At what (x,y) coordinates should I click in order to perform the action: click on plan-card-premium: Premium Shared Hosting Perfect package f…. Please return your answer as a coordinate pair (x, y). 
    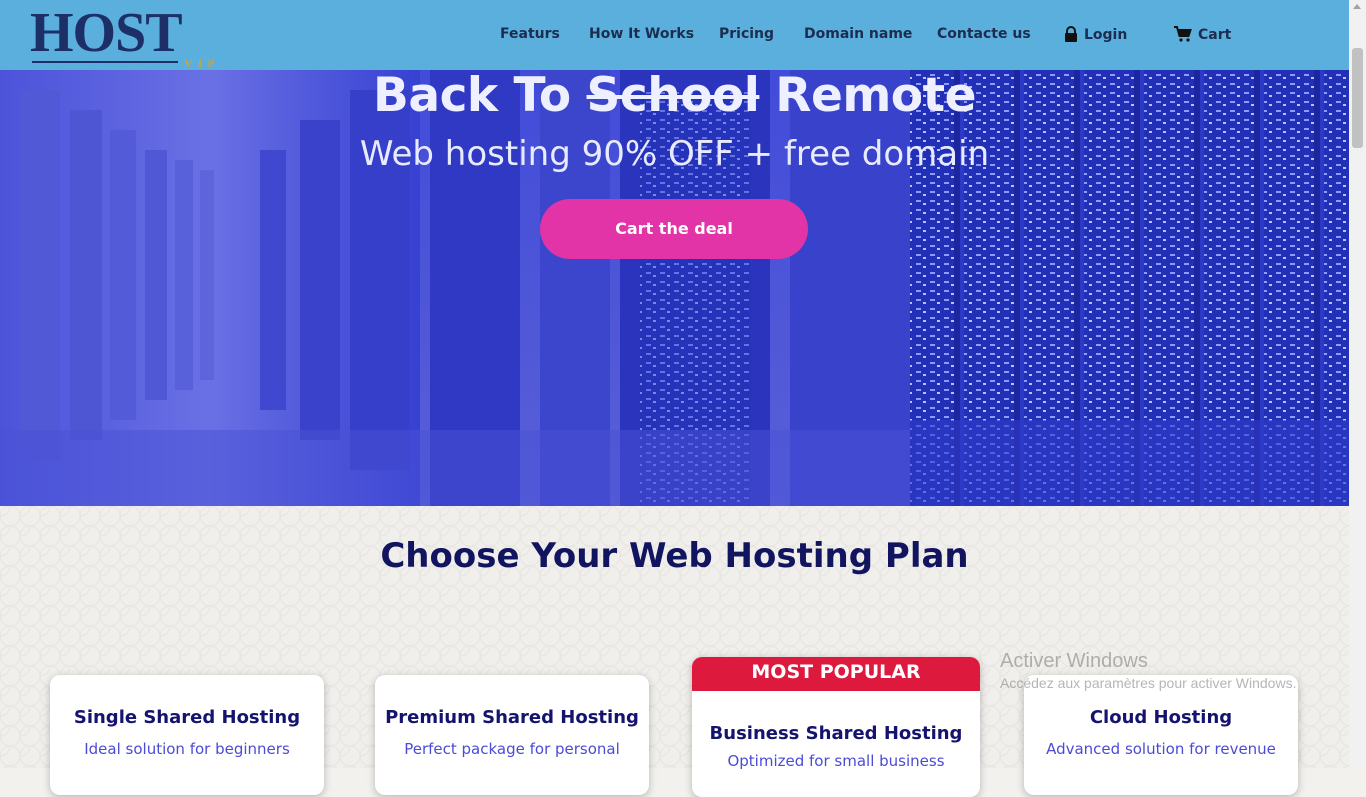
    Looking at the image, I should click on (512, 735).